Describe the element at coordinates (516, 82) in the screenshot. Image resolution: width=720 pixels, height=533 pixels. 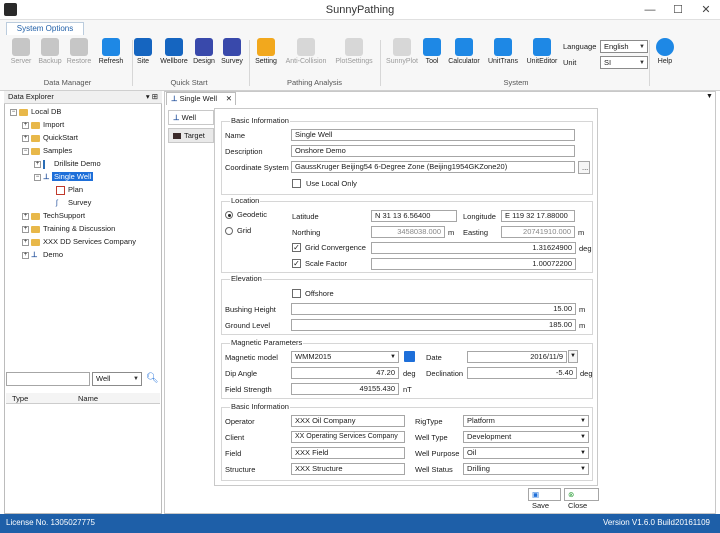
I see `group-system: System` at that location.